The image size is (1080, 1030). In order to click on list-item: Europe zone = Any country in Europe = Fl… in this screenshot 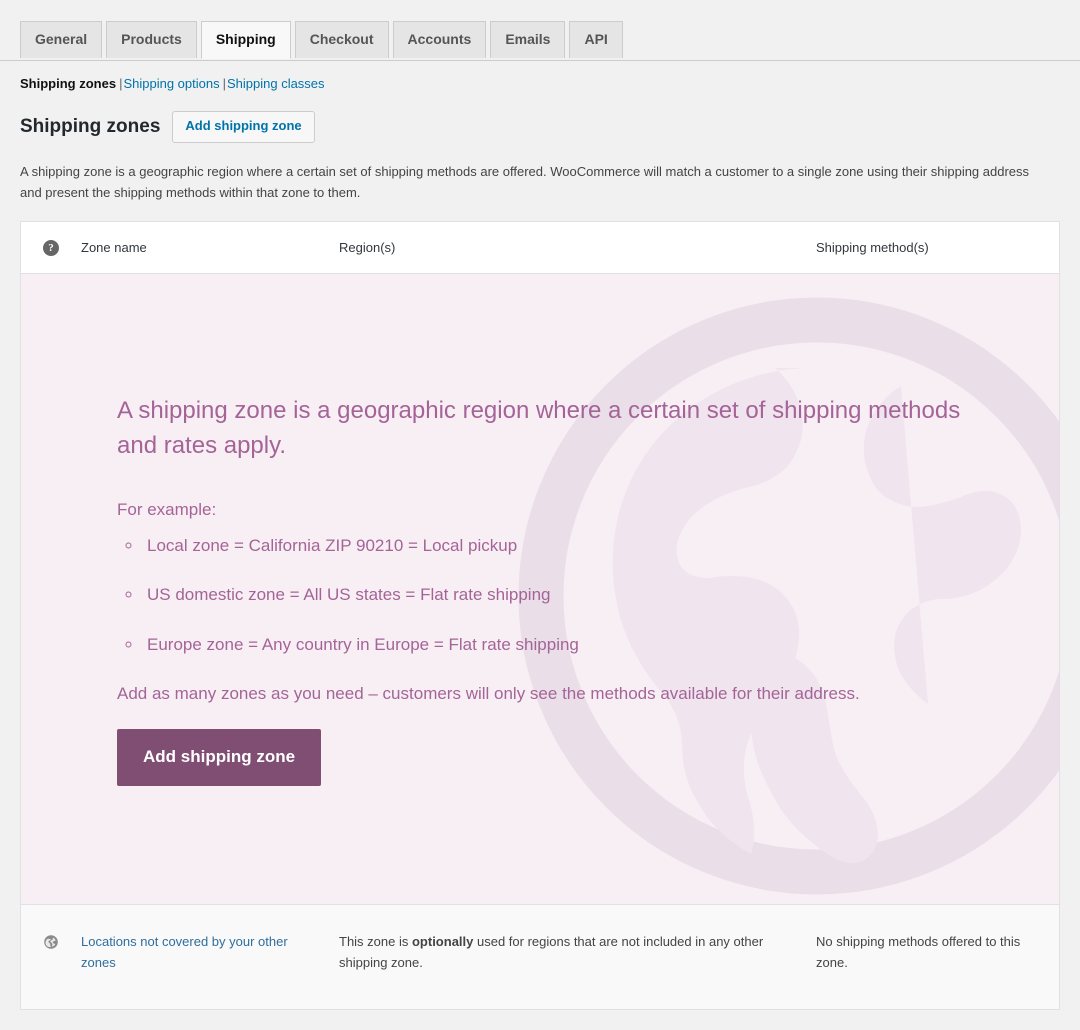, I will do `click(580, 645)`.